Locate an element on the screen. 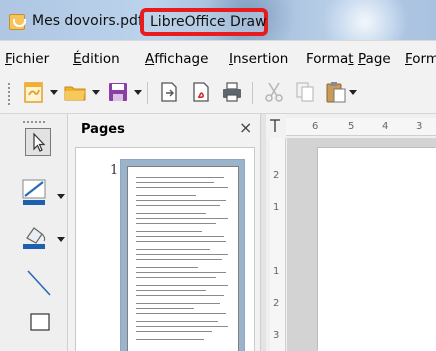 The width and height of the screenshot is (436, 351). menu-fichier: Fichier is located at coordinates (27, 59).